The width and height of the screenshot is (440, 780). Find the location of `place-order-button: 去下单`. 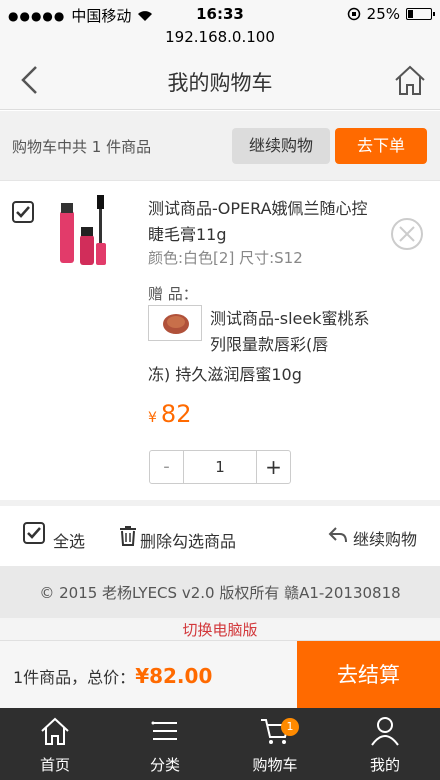

place-order-button: 去下单 is located at coordinates (381, 146).